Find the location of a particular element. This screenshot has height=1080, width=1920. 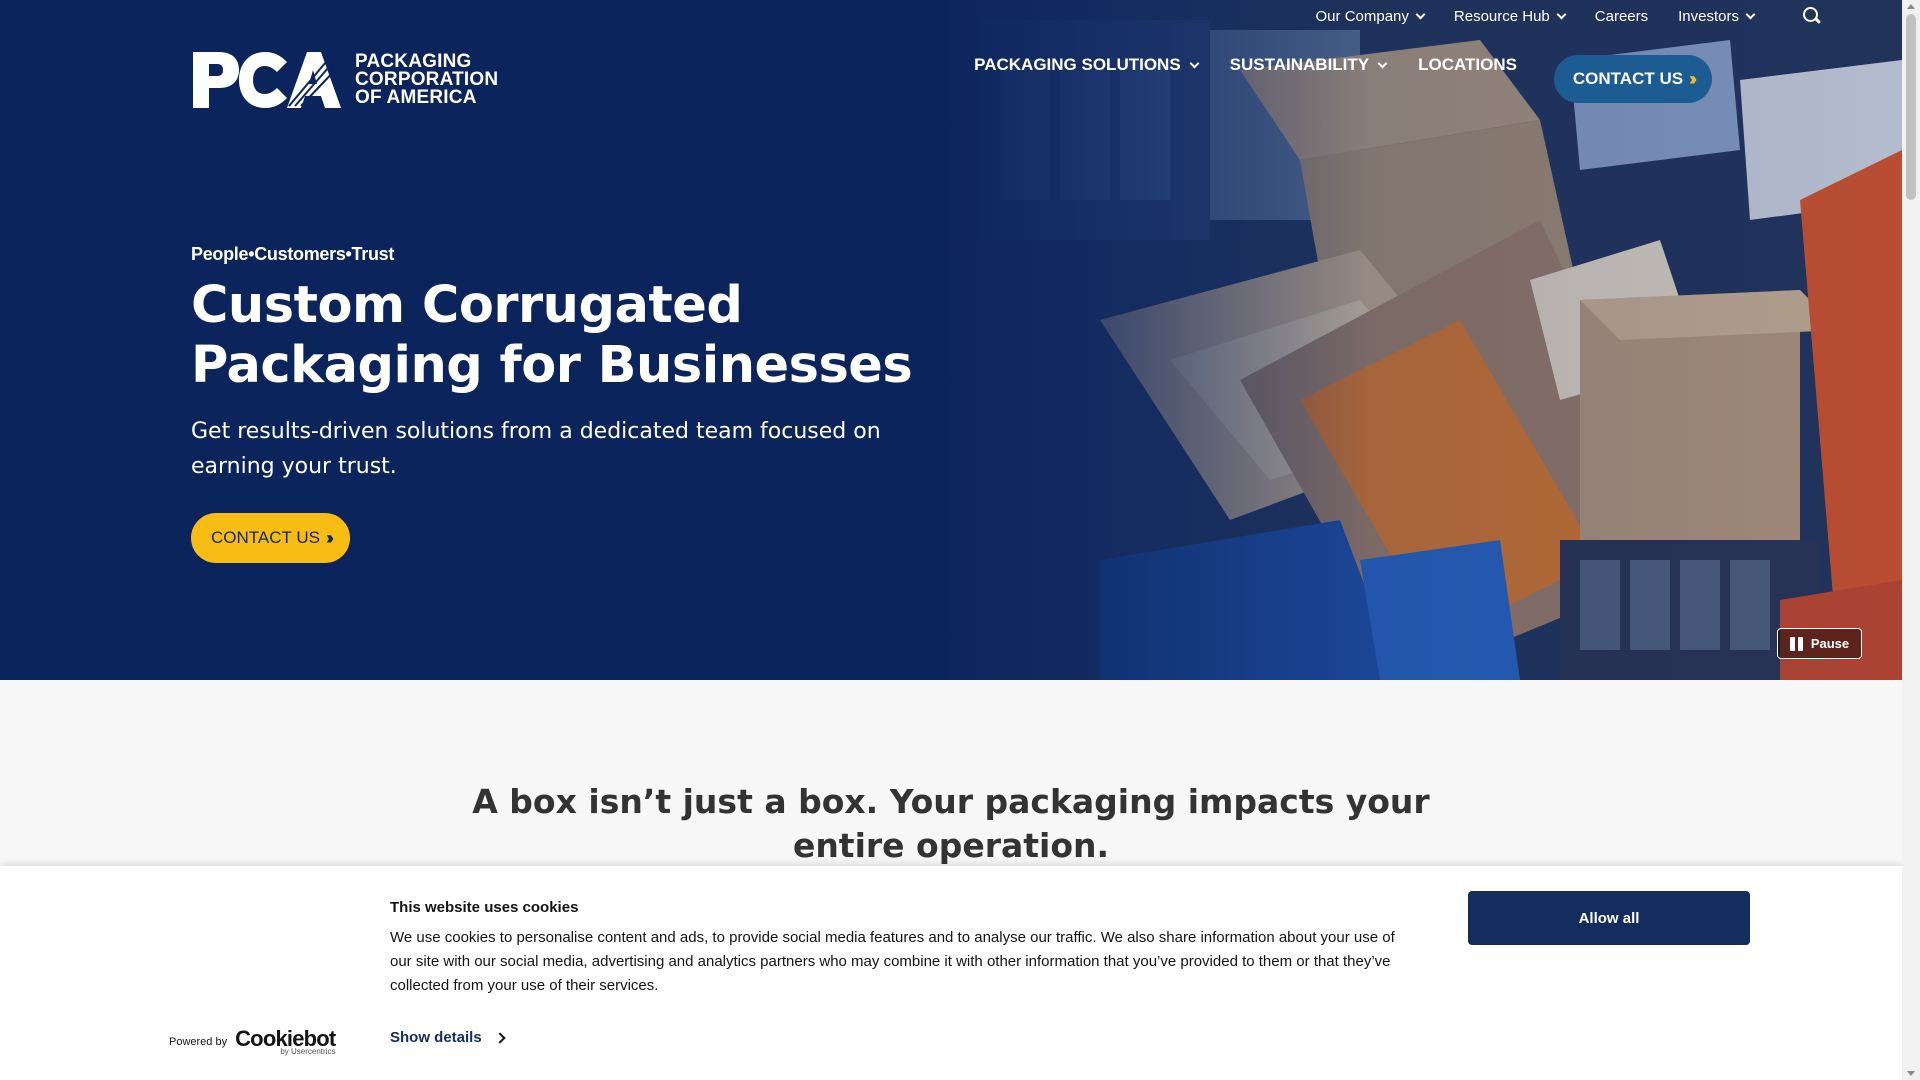

utility-nav-careers: Careers is located at coordinates (1621, 16).